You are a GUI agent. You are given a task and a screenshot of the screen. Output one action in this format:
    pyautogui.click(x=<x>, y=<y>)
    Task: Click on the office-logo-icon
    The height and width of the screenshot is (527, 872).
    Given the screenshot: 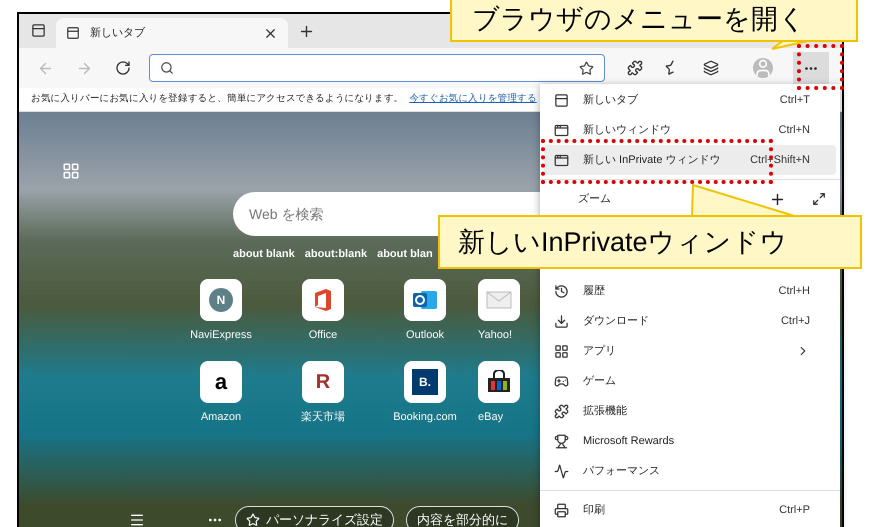 What is the action you would take?
    pyautogui.click(x=323, y=300)
    